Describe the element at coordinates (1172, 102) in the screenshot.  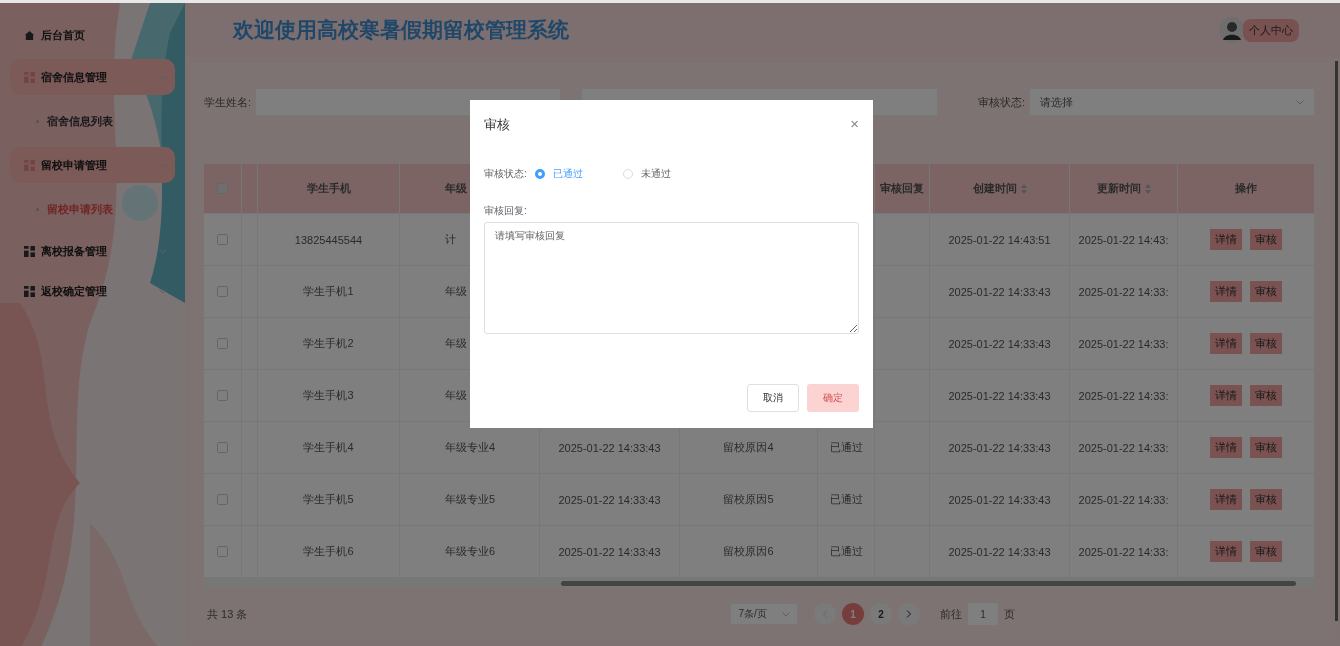
I see `status-select: 请选择` at that location.